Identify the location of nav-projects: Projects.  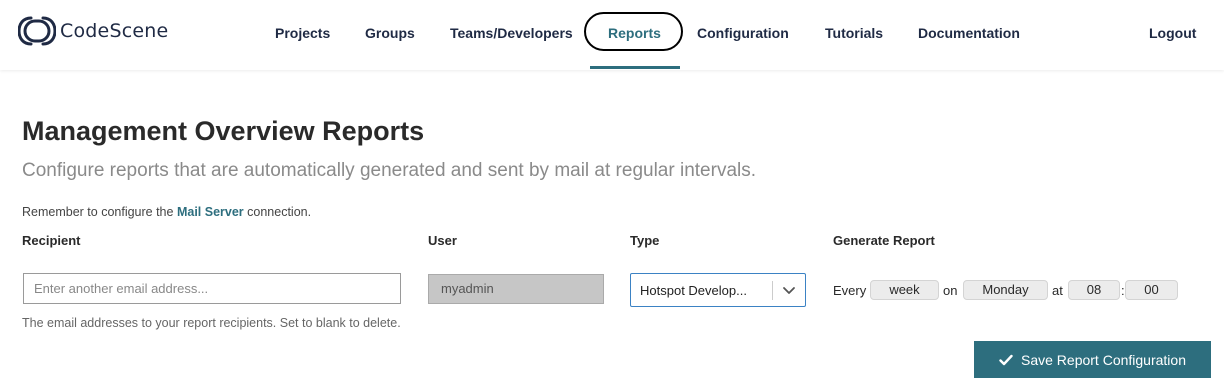
(302, 33).